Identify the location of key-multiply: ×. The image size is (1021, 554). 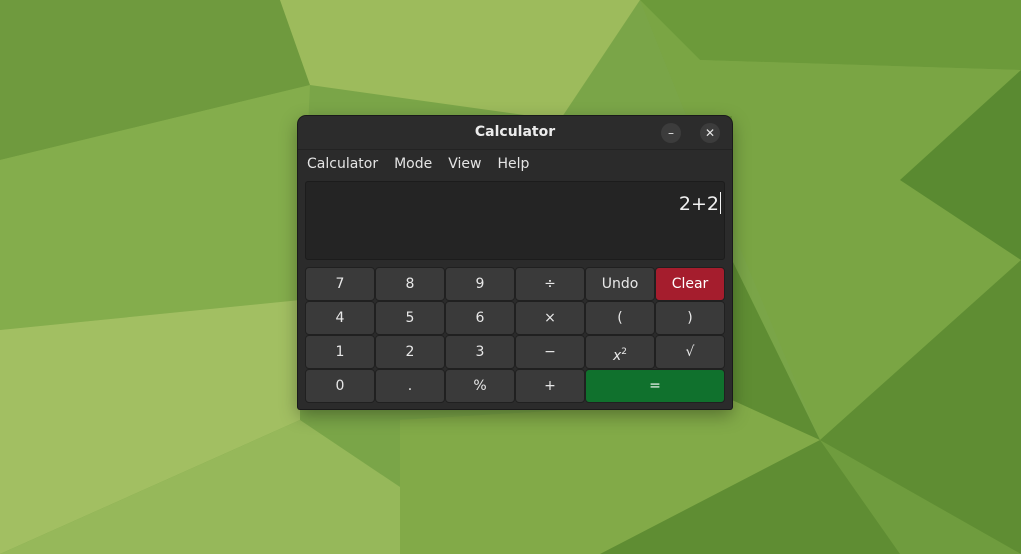
(550, 318).